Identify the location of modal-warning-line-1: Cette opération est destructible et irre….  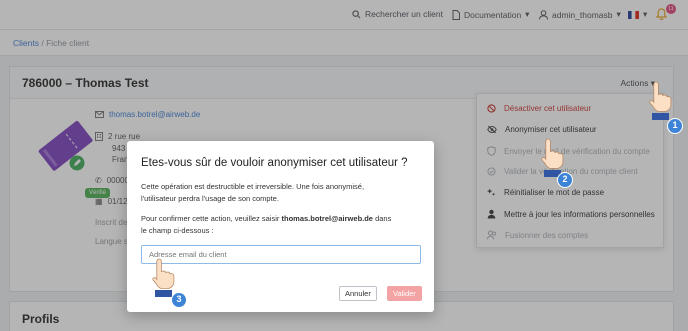
(253, 186).